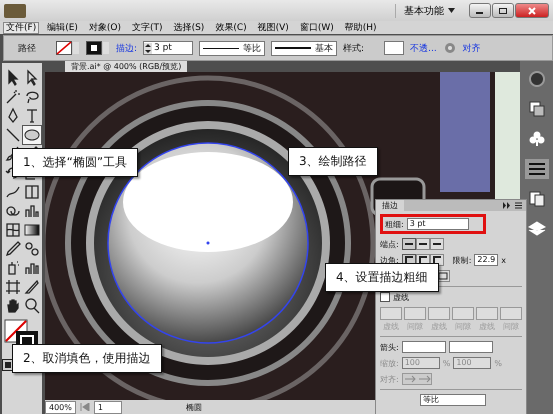 The height and width of the screenshot is (414, 553). I want to click on object-type-label: 路径, so click(27, 48).